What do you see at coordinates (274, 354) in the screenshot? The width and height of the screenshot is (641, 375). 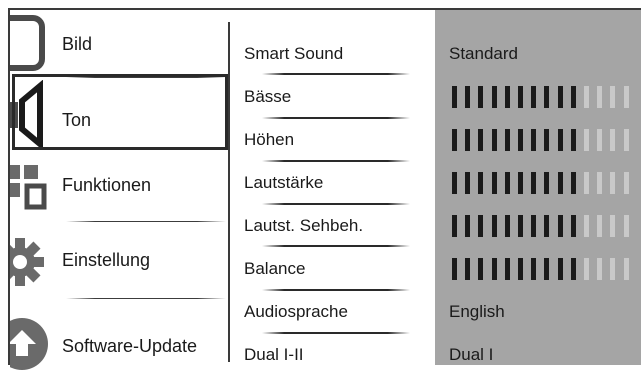 I see `submenu-item-label: Dual I-II` at bounding box center [274, 354].